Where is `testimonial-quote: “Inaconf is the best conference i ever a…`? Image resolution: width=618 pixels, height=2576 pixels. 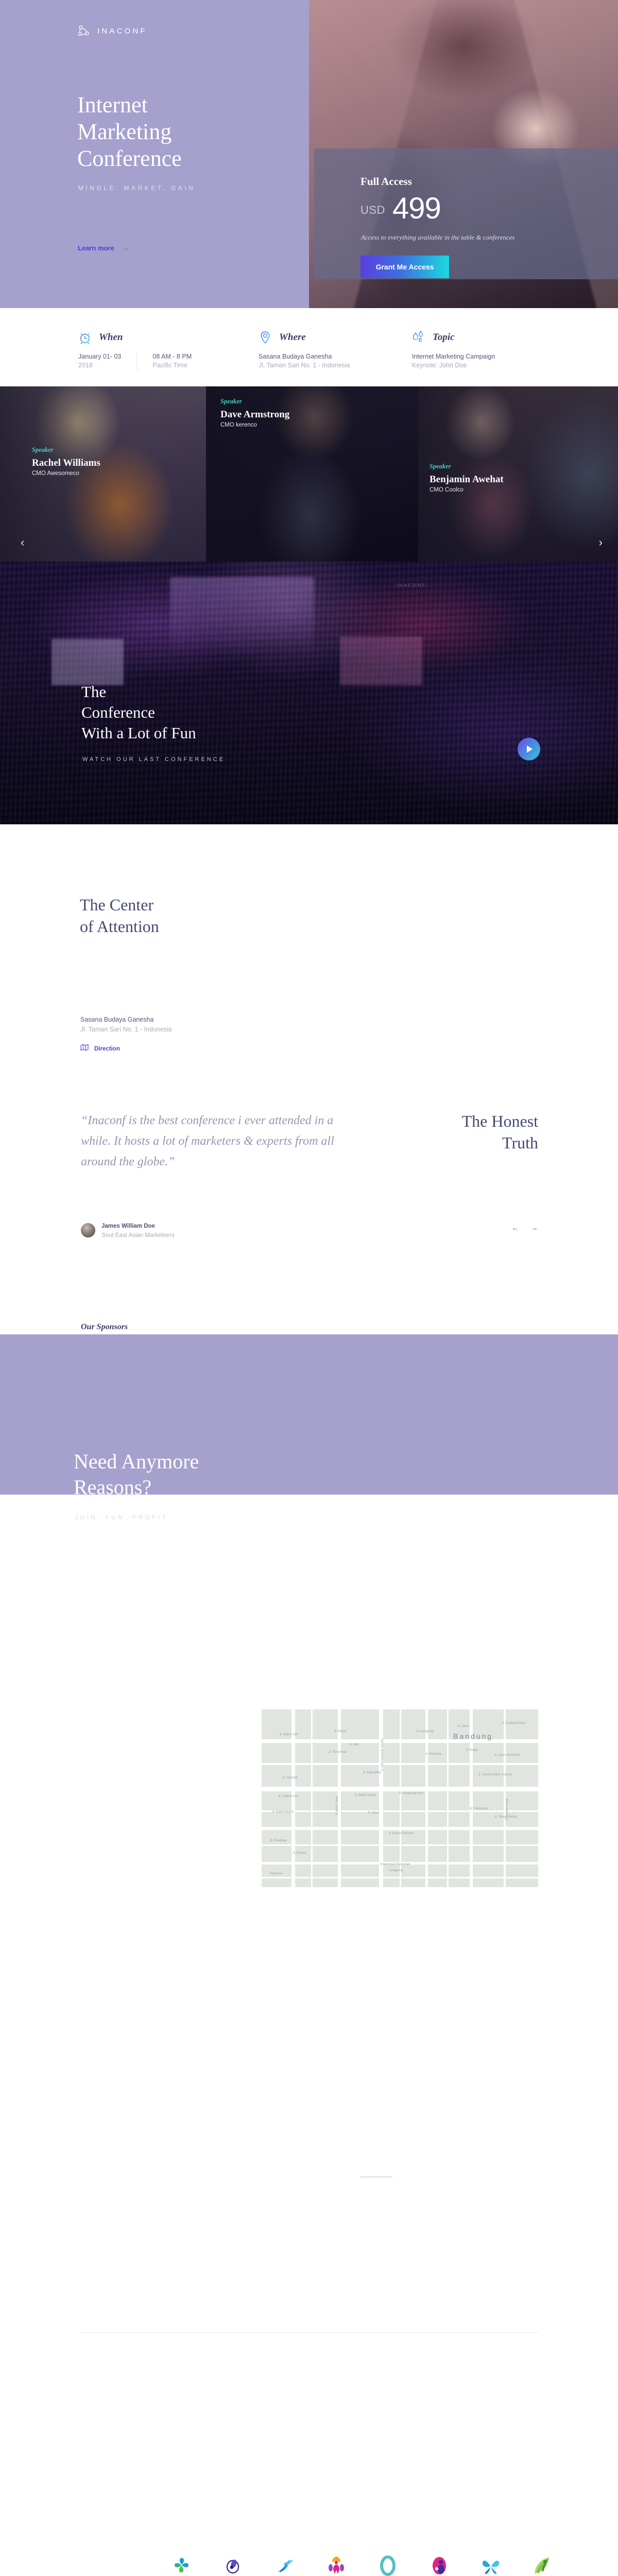
testimonial-quote: “Inaconf is the best conference i ever a… is located at coordinates (207, 1141).